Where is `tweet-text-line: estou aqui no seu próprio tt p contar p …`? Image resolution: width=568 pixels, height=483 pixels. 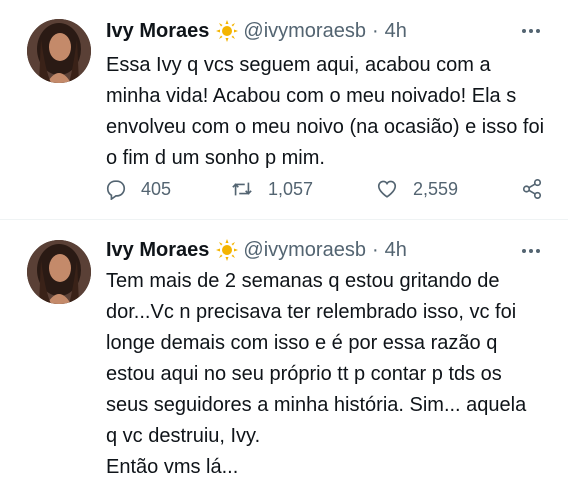
tweet-text-line: estou aqui no seu próprio tt p contar p … is located at coordinates (304, 374).